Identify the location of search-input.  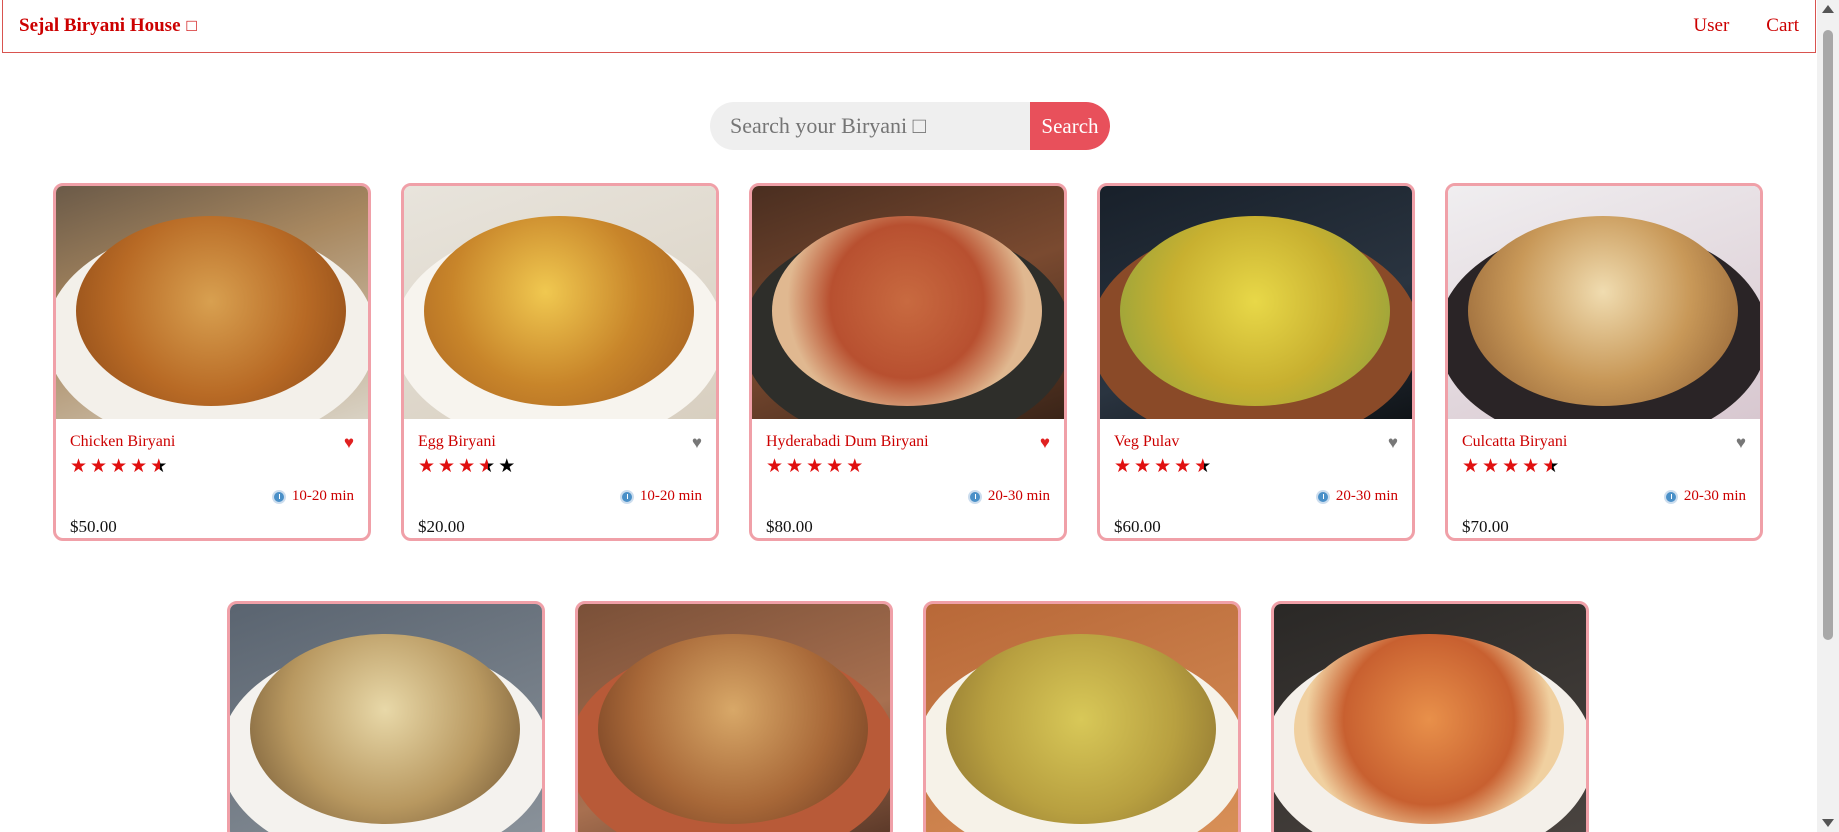
(870, 126).